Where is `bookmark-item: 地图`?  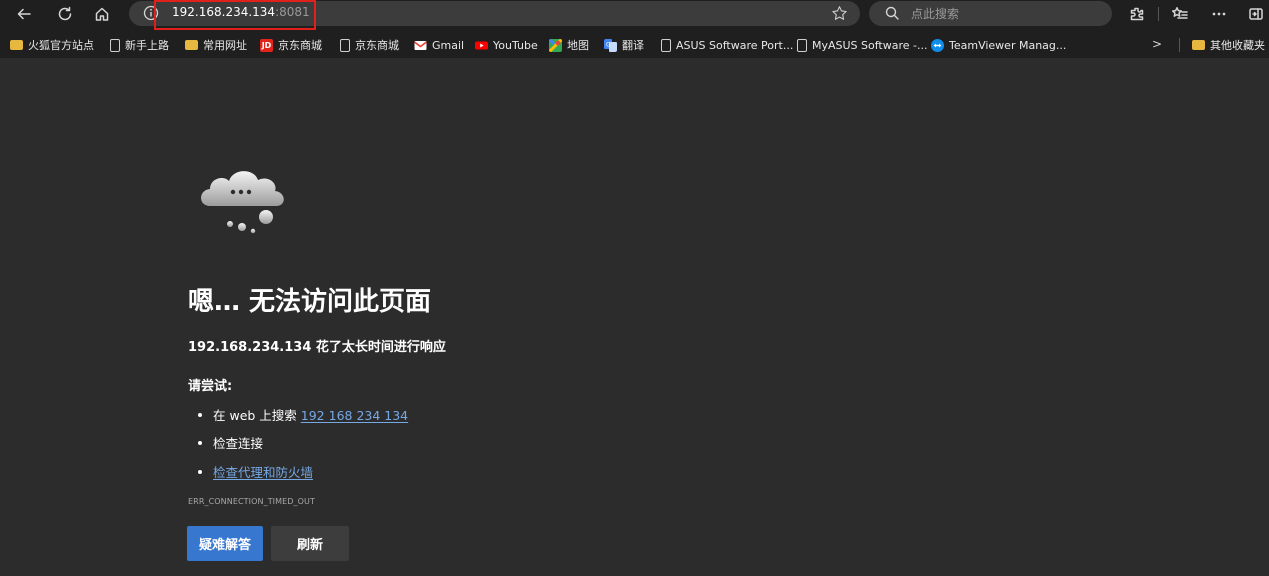
bookmark-item: 地图 is located at coordinates (569, 45).